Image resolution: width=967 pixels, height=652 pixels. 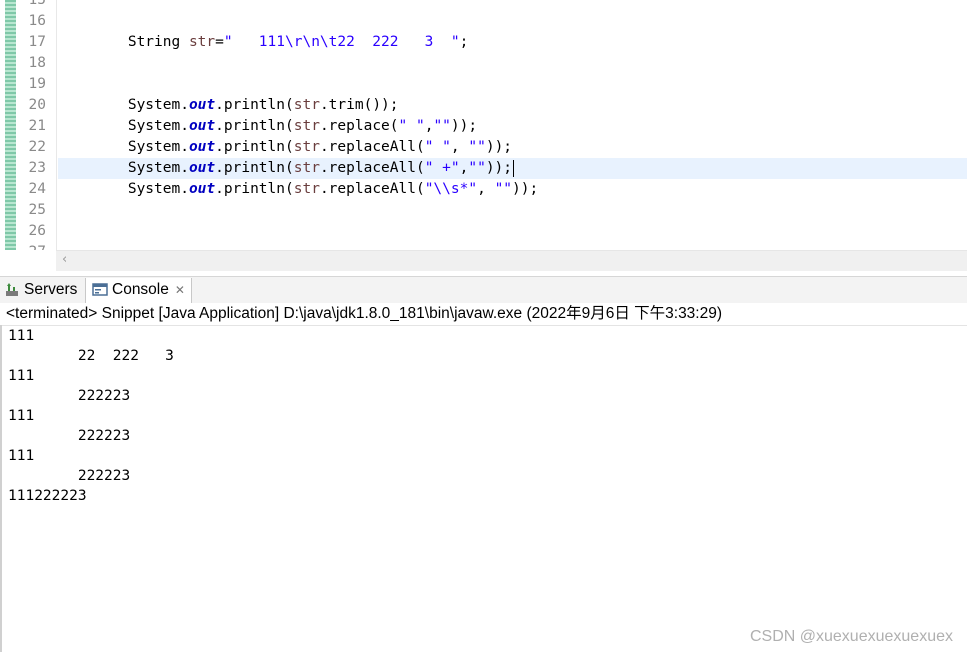 What do you see at coordinates (511, 260) in the screenshot?
I see `horizontal-scrollbar: ‹` at bounding box center [511, 260].